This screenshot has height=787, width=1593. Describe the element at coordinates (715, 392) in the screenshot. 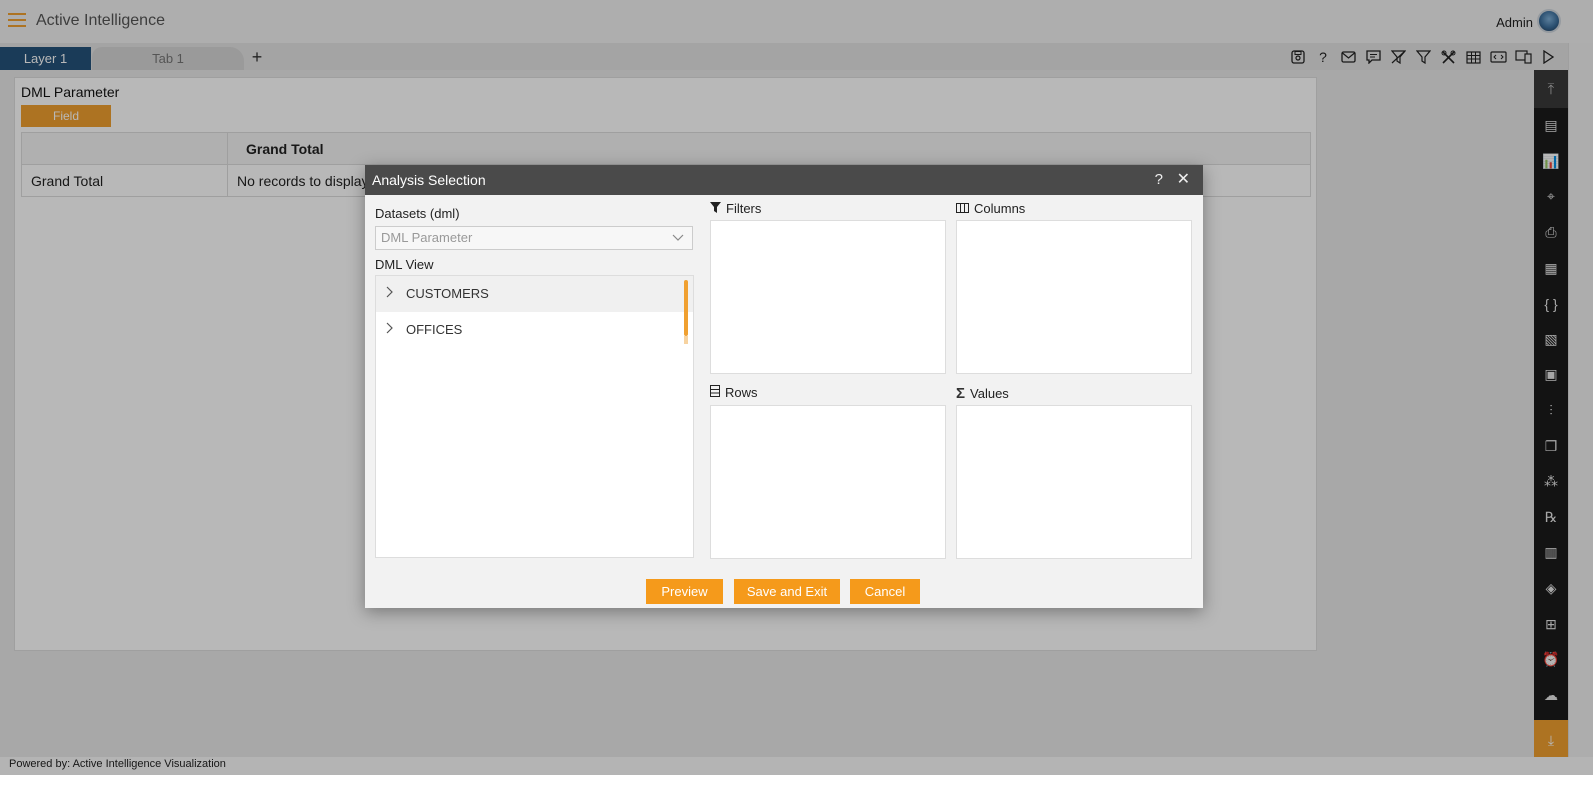

I see `rows-icon` at that location.